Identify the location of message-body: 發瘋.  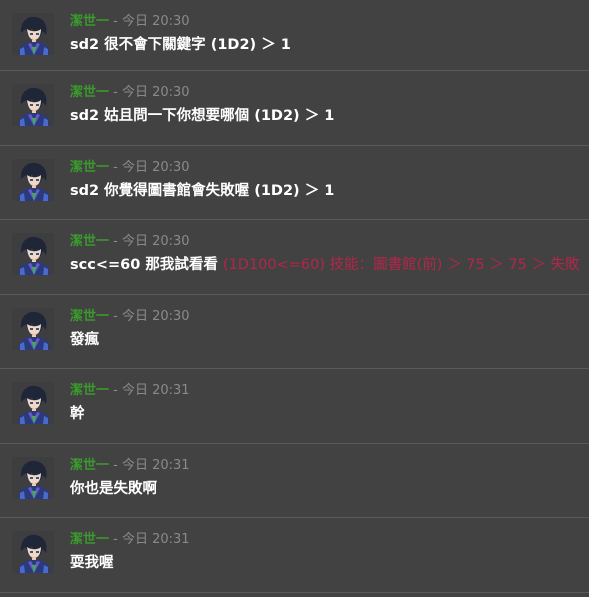
(84, 339).